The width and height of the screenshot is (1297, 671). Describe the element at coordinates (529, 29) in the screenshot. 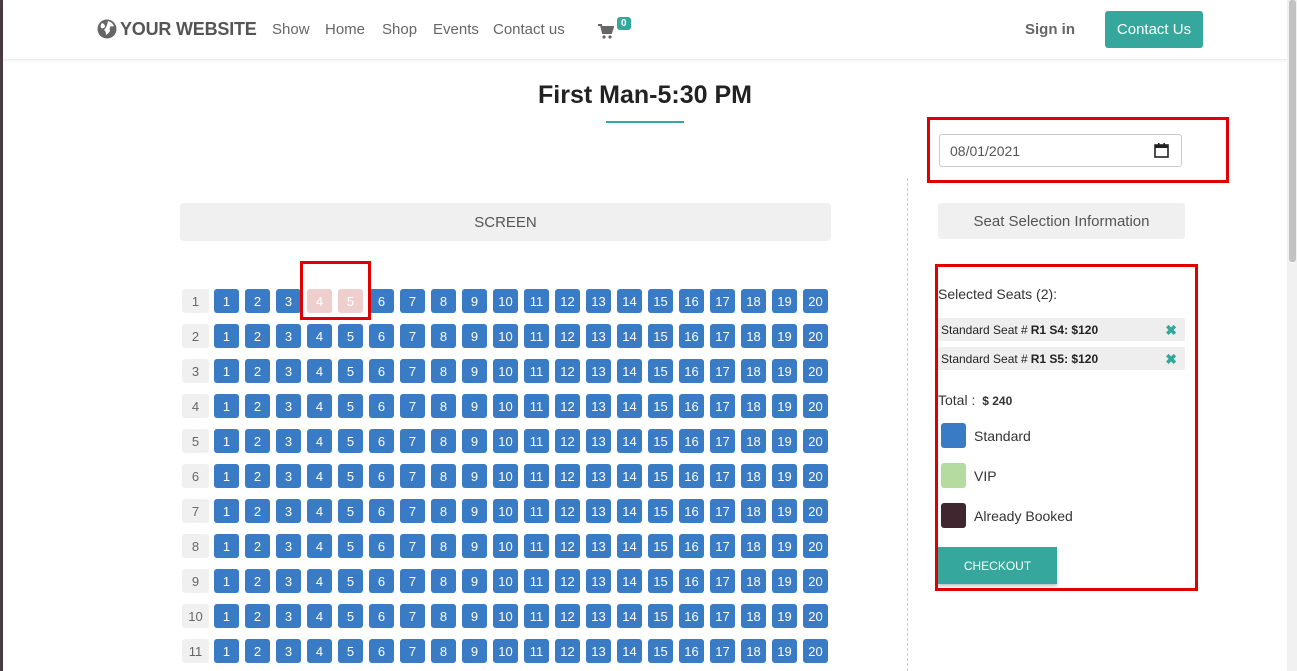

I see `nav-contact: Contact us` at that location.